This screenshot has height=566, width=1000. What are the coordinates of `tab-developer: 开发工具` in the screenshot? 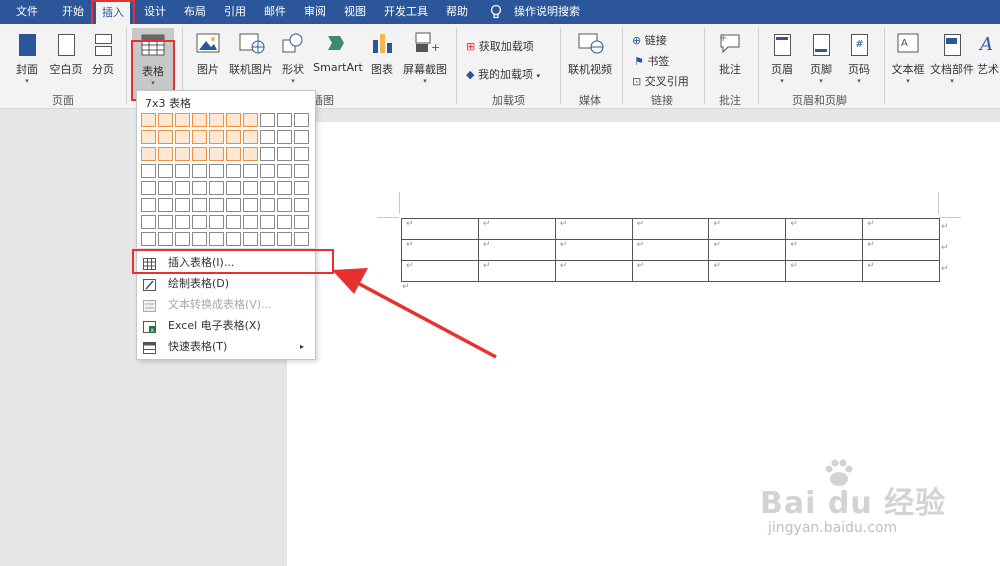 It's located at (406, 12).